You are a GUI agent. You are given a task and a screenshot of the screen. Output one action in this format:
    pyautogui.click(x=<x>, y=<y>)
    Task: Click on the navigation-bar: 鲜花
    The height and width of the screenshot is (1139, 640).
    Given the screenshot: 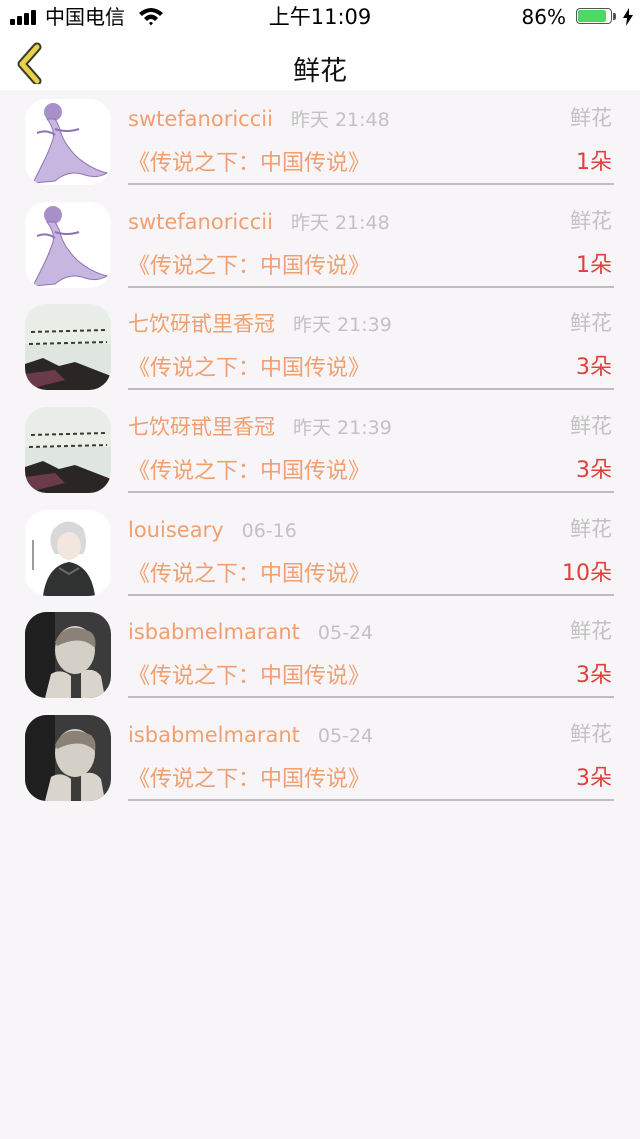 What is the action you would take?
    pyautogui.click(x=320, y=62)
    